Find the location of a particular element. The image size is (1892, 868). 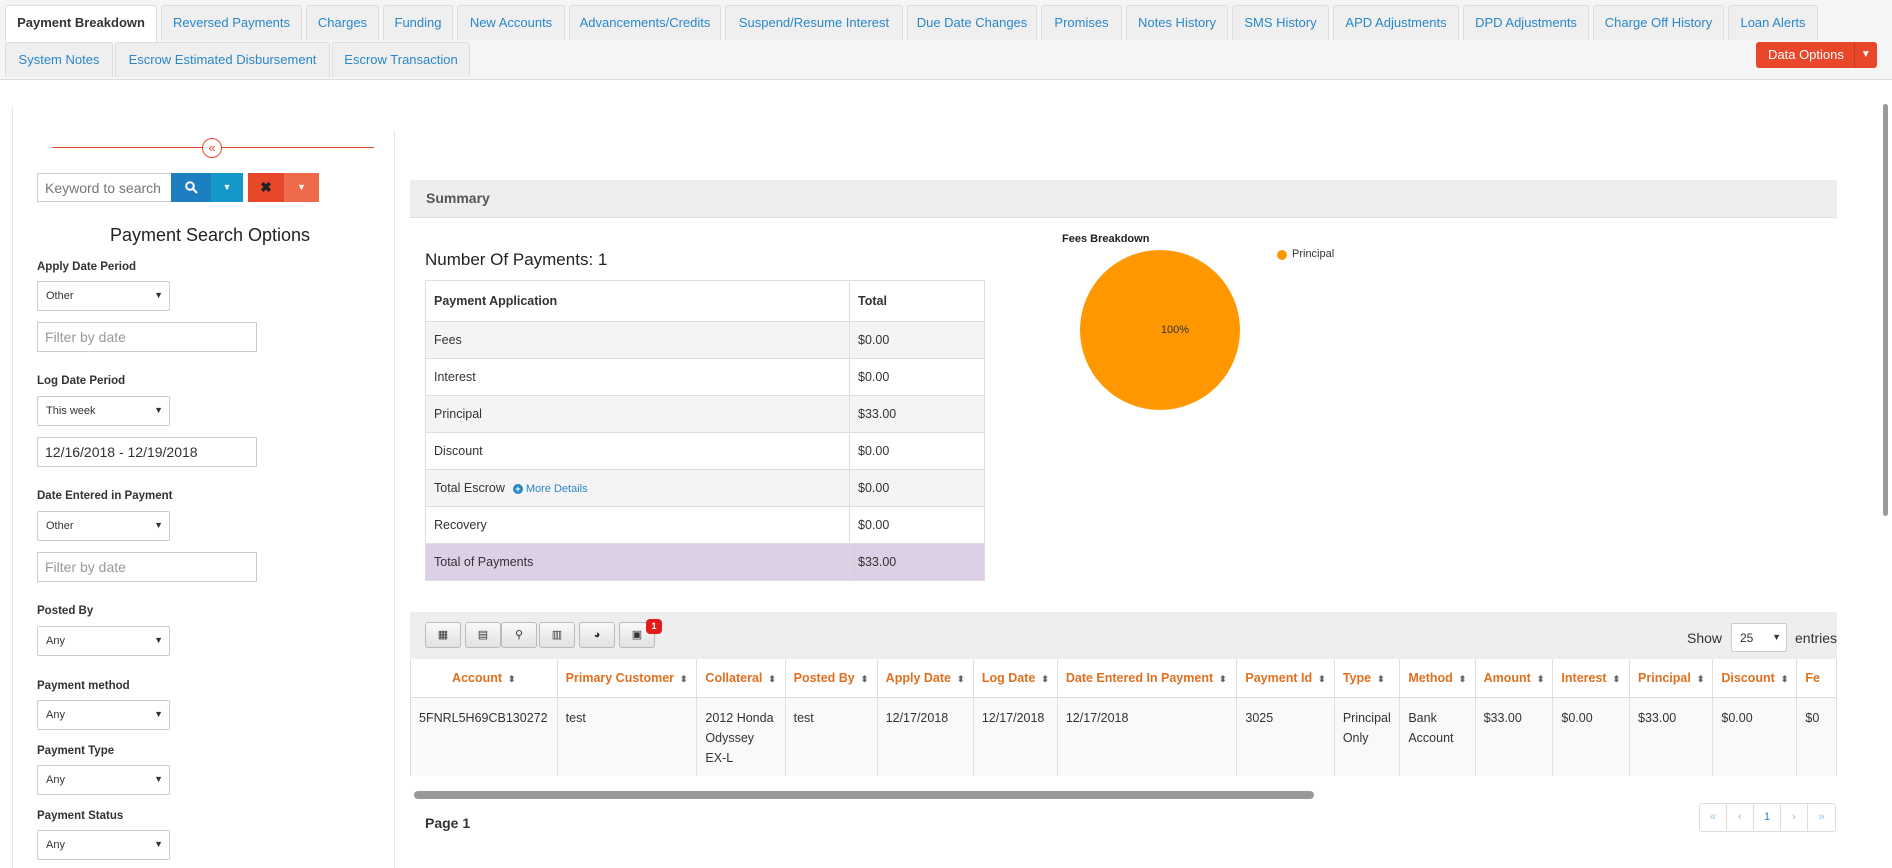

more-details-label: More Details is located at coordinates (557, 489).